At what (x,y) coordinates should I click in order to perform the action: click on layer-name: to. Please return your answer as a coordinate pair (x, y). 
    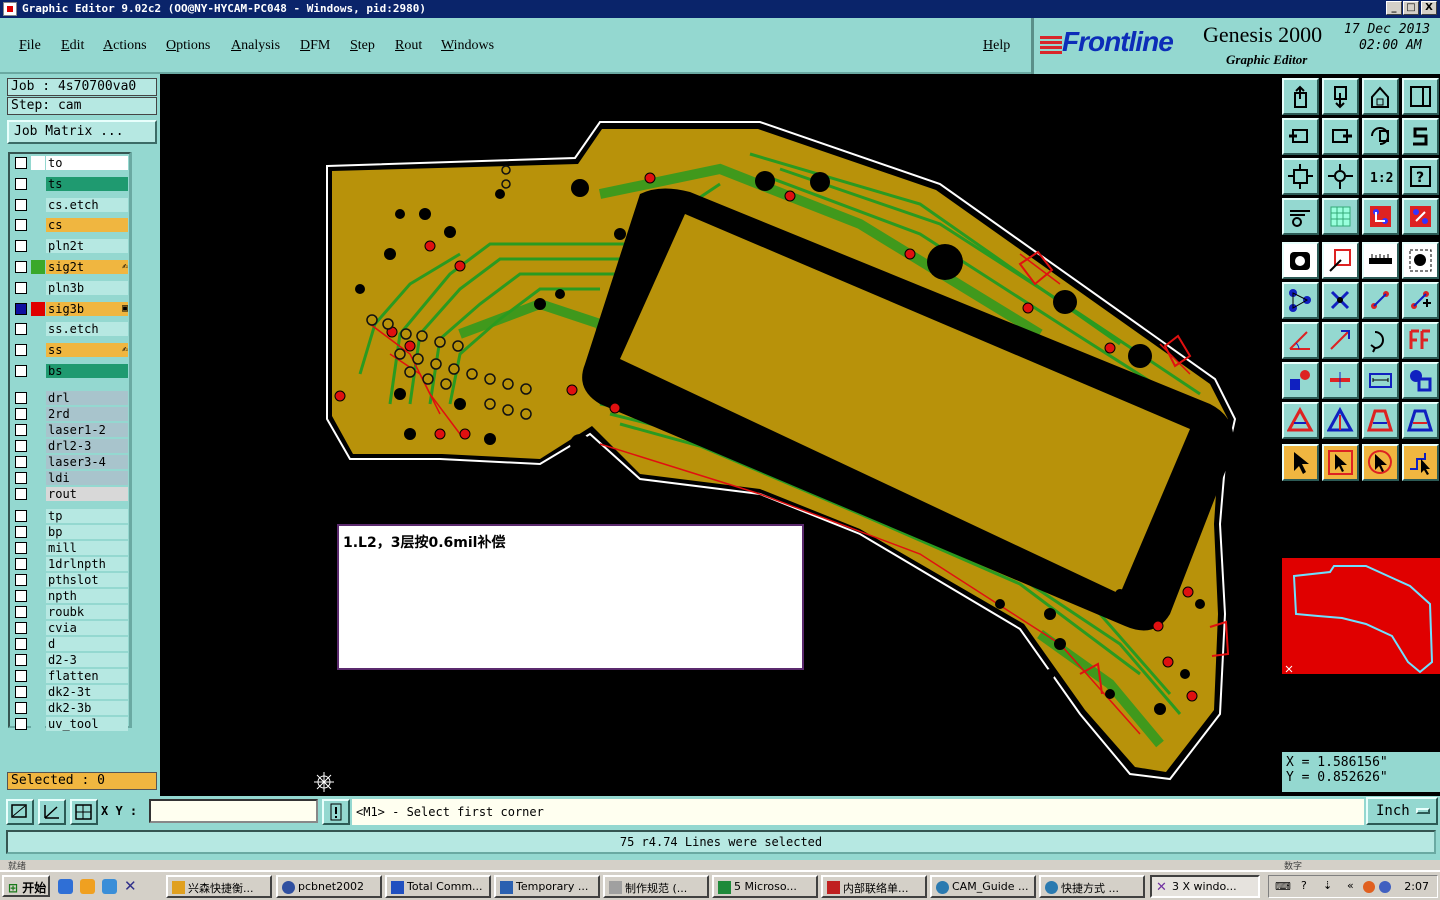
    Looking at the image, I should click on (87, 163).